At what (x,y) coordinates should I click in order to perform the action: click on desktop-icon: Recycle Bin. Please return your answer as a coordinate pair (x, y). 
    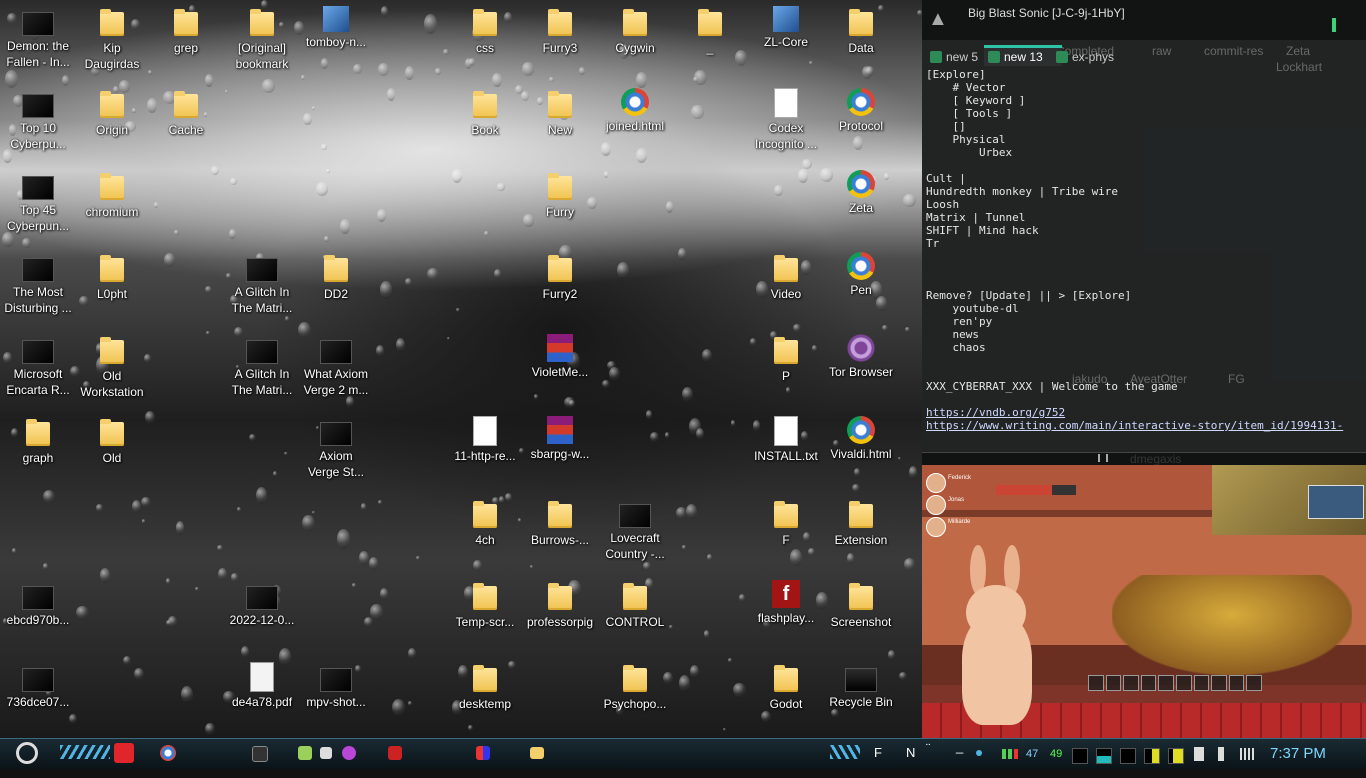
    Looking at the image, I should click on (861, 686).